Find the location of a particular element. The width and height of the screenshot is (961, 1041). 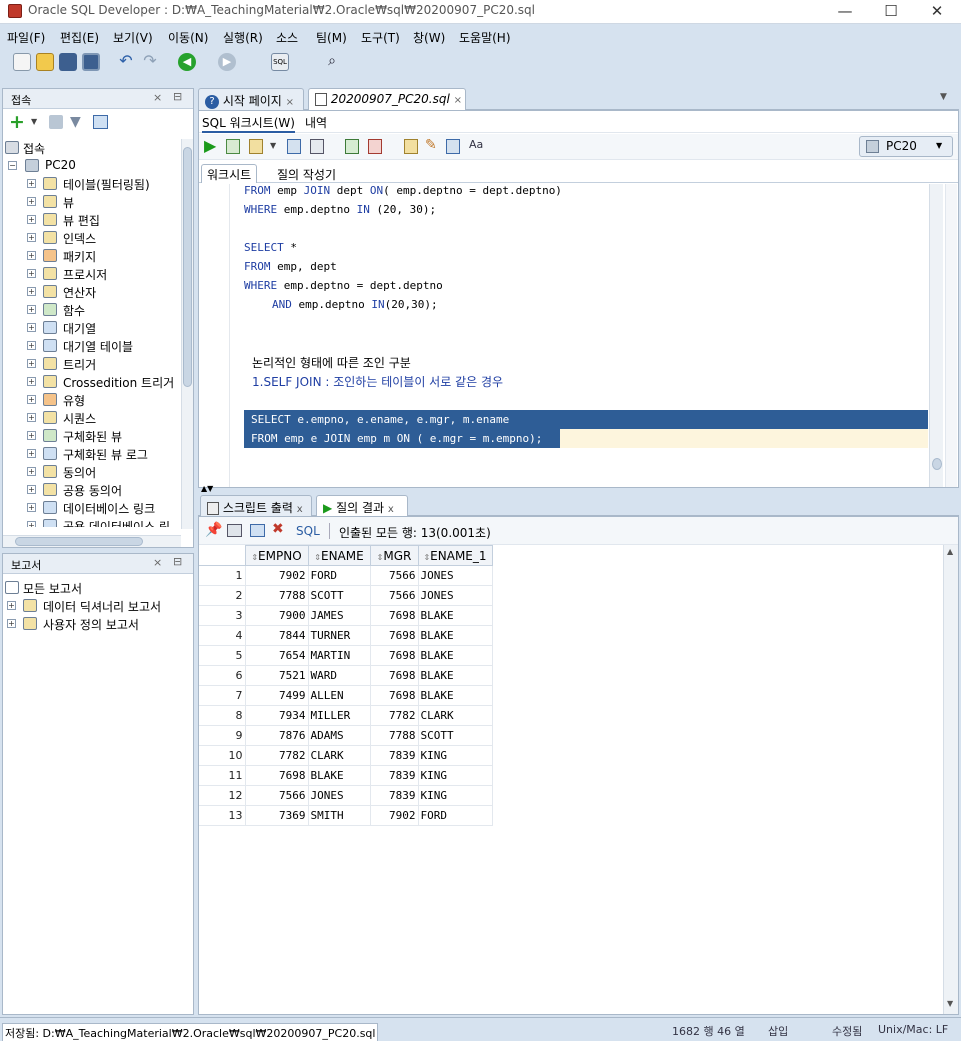

filter-icon: ▼ is located at coordinates (75, 122).